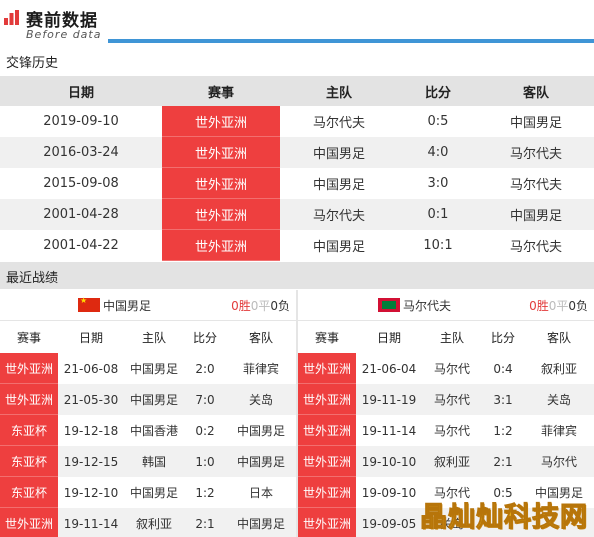 This screenshot has width=594, height=537. What do you see at coordinates (260, 493) in the screenshot?
I see `away-team: 日本` at bounding box center [260, 493].